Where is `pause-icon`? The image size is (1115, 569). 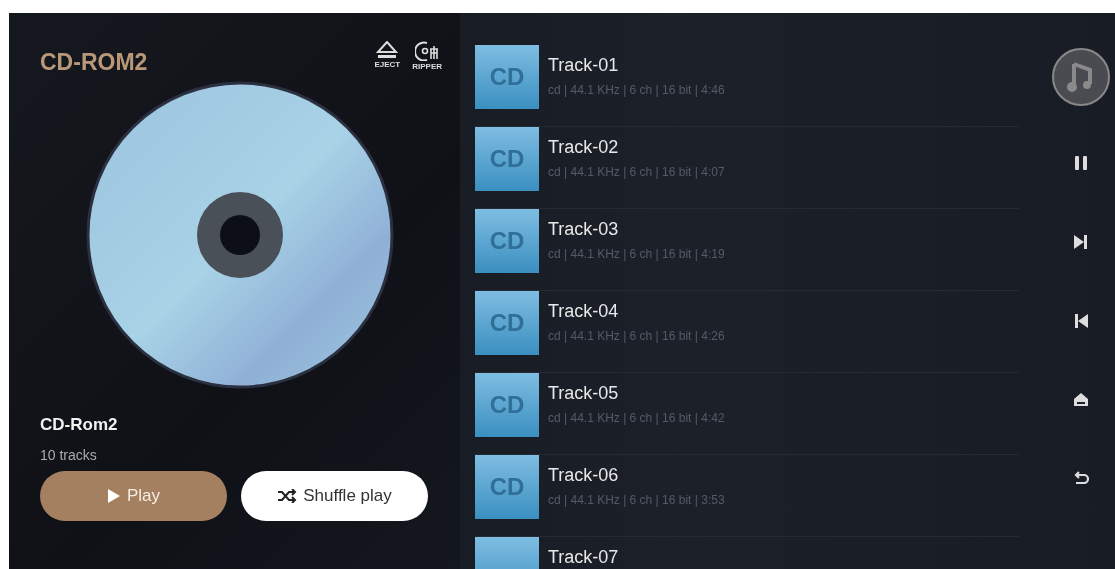 pause-icon is located at coordinates (1081, 163).